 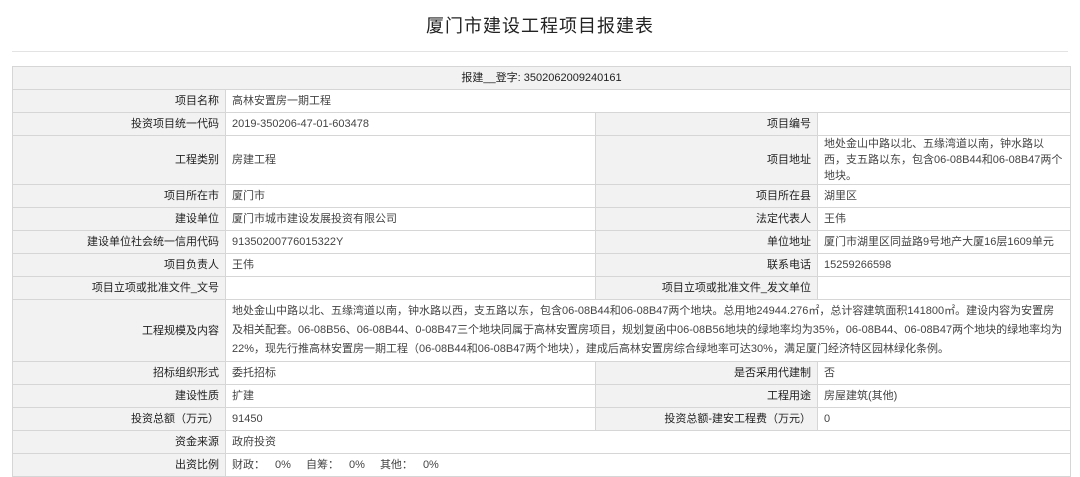 What do you see at coordinates (119, 265) in the screenshot?
I see `manager-label: 项目负责人` at bounding box center [119, 265].